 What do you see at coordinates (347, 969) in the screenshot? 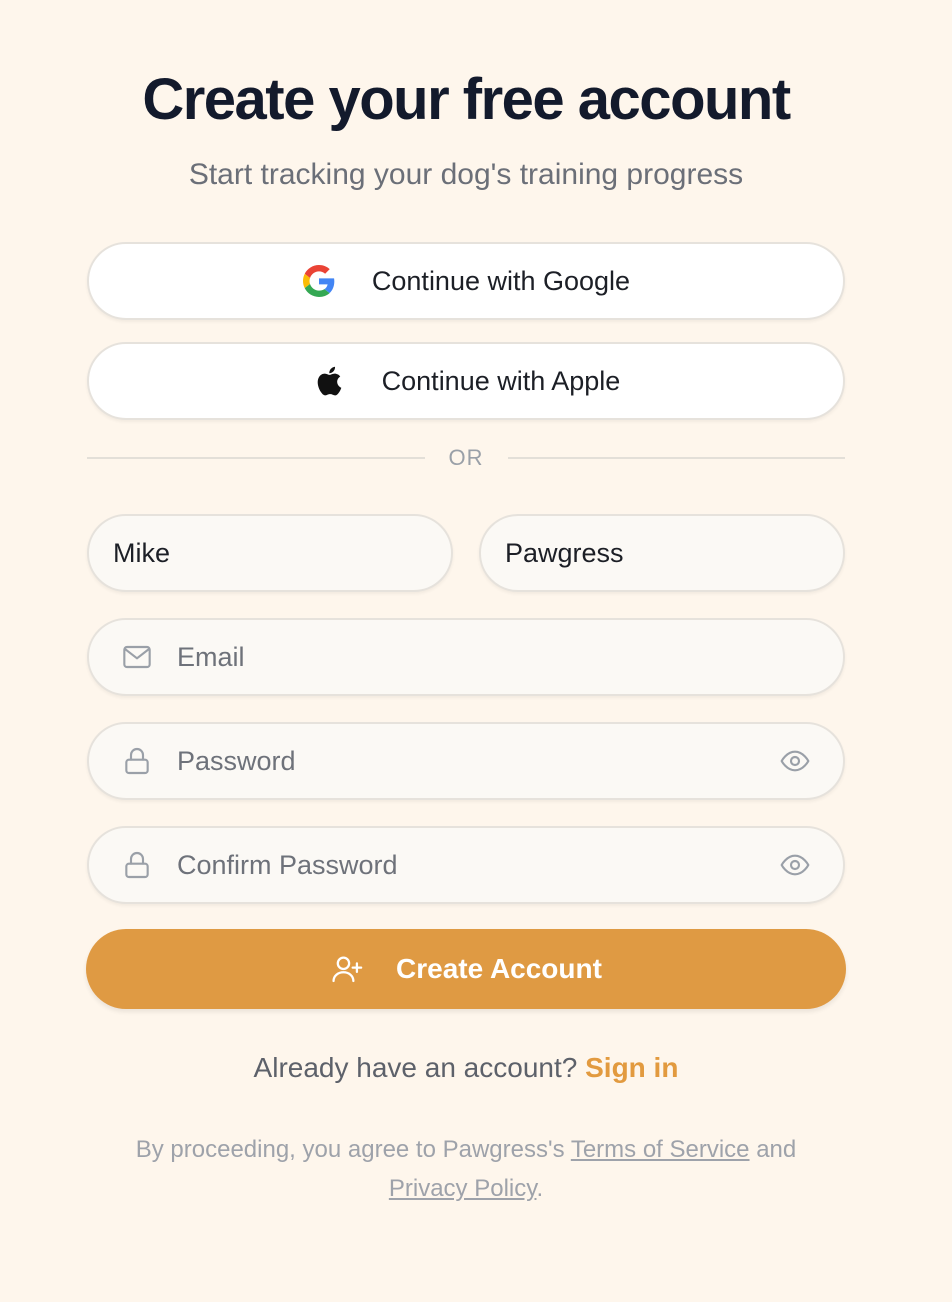
I see `user-plus-icon` at bounding box center [347, 969].